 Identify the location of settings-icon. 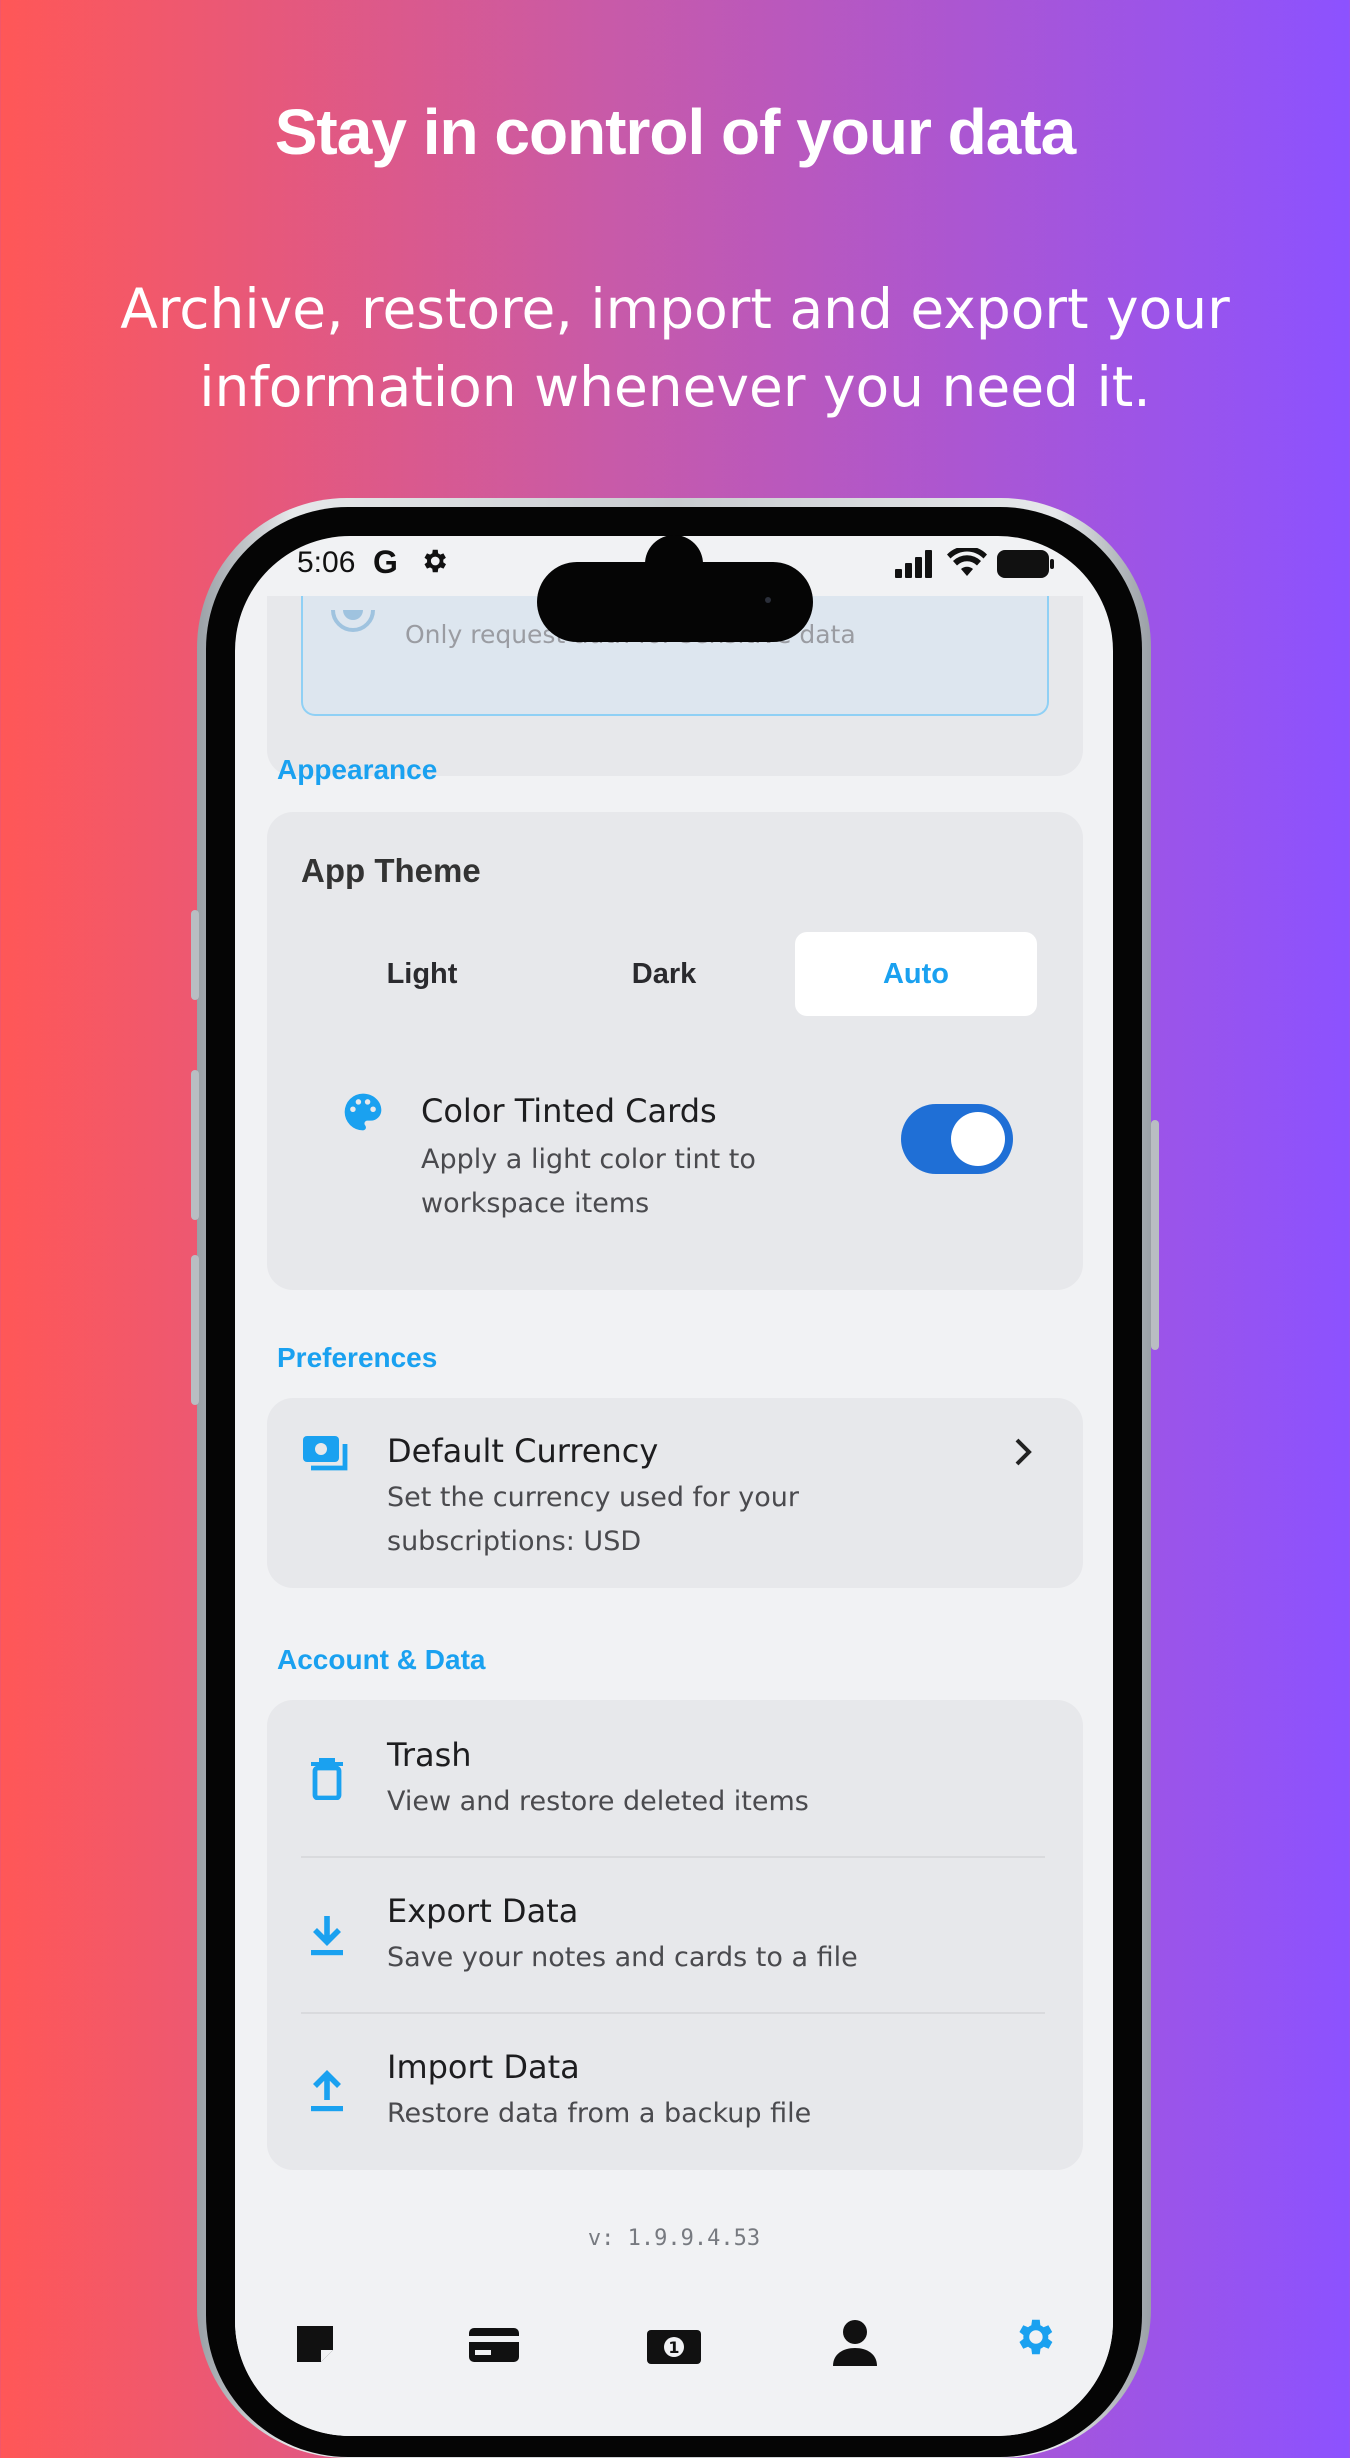
(1034, 2337).